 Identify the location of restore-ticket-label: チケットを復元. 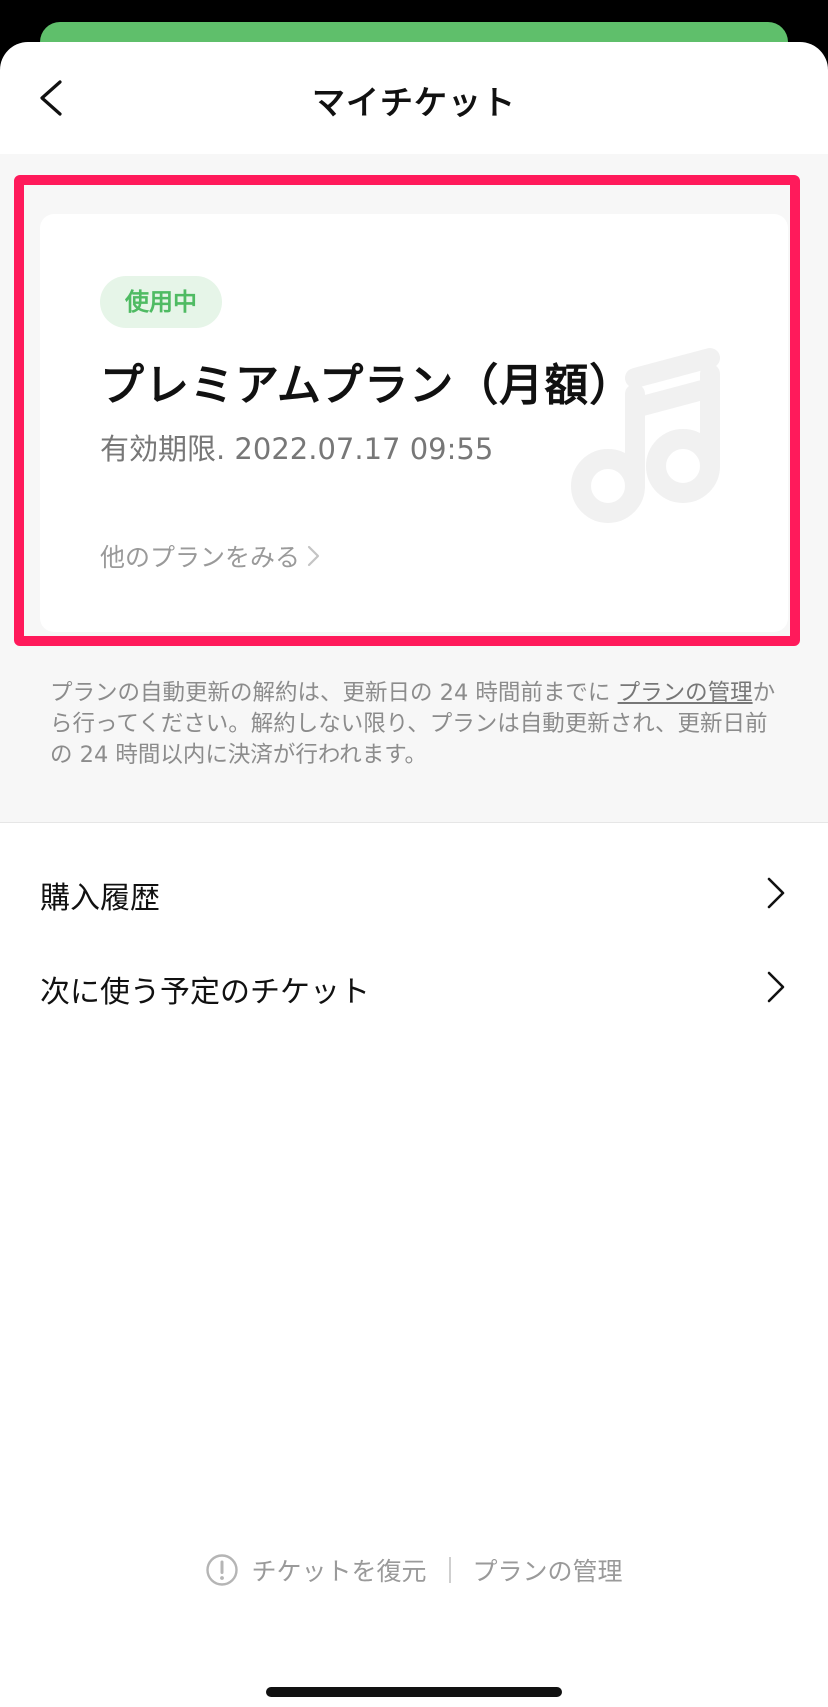
(339, 1571).